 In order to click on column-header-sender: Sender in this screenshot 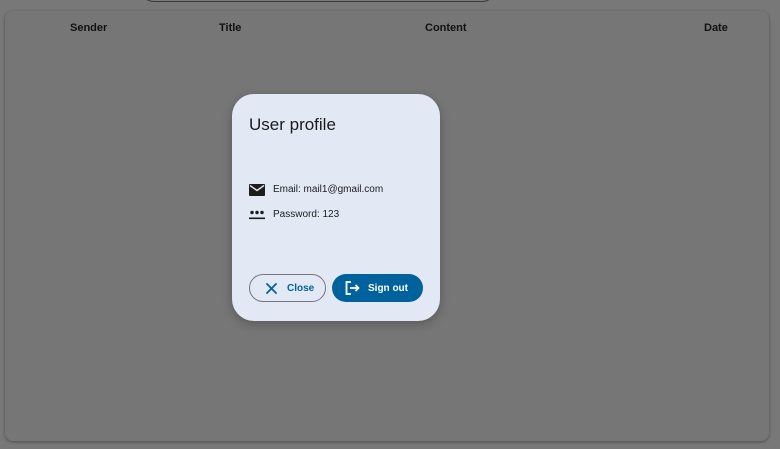, I will do `click(88, 28)`.